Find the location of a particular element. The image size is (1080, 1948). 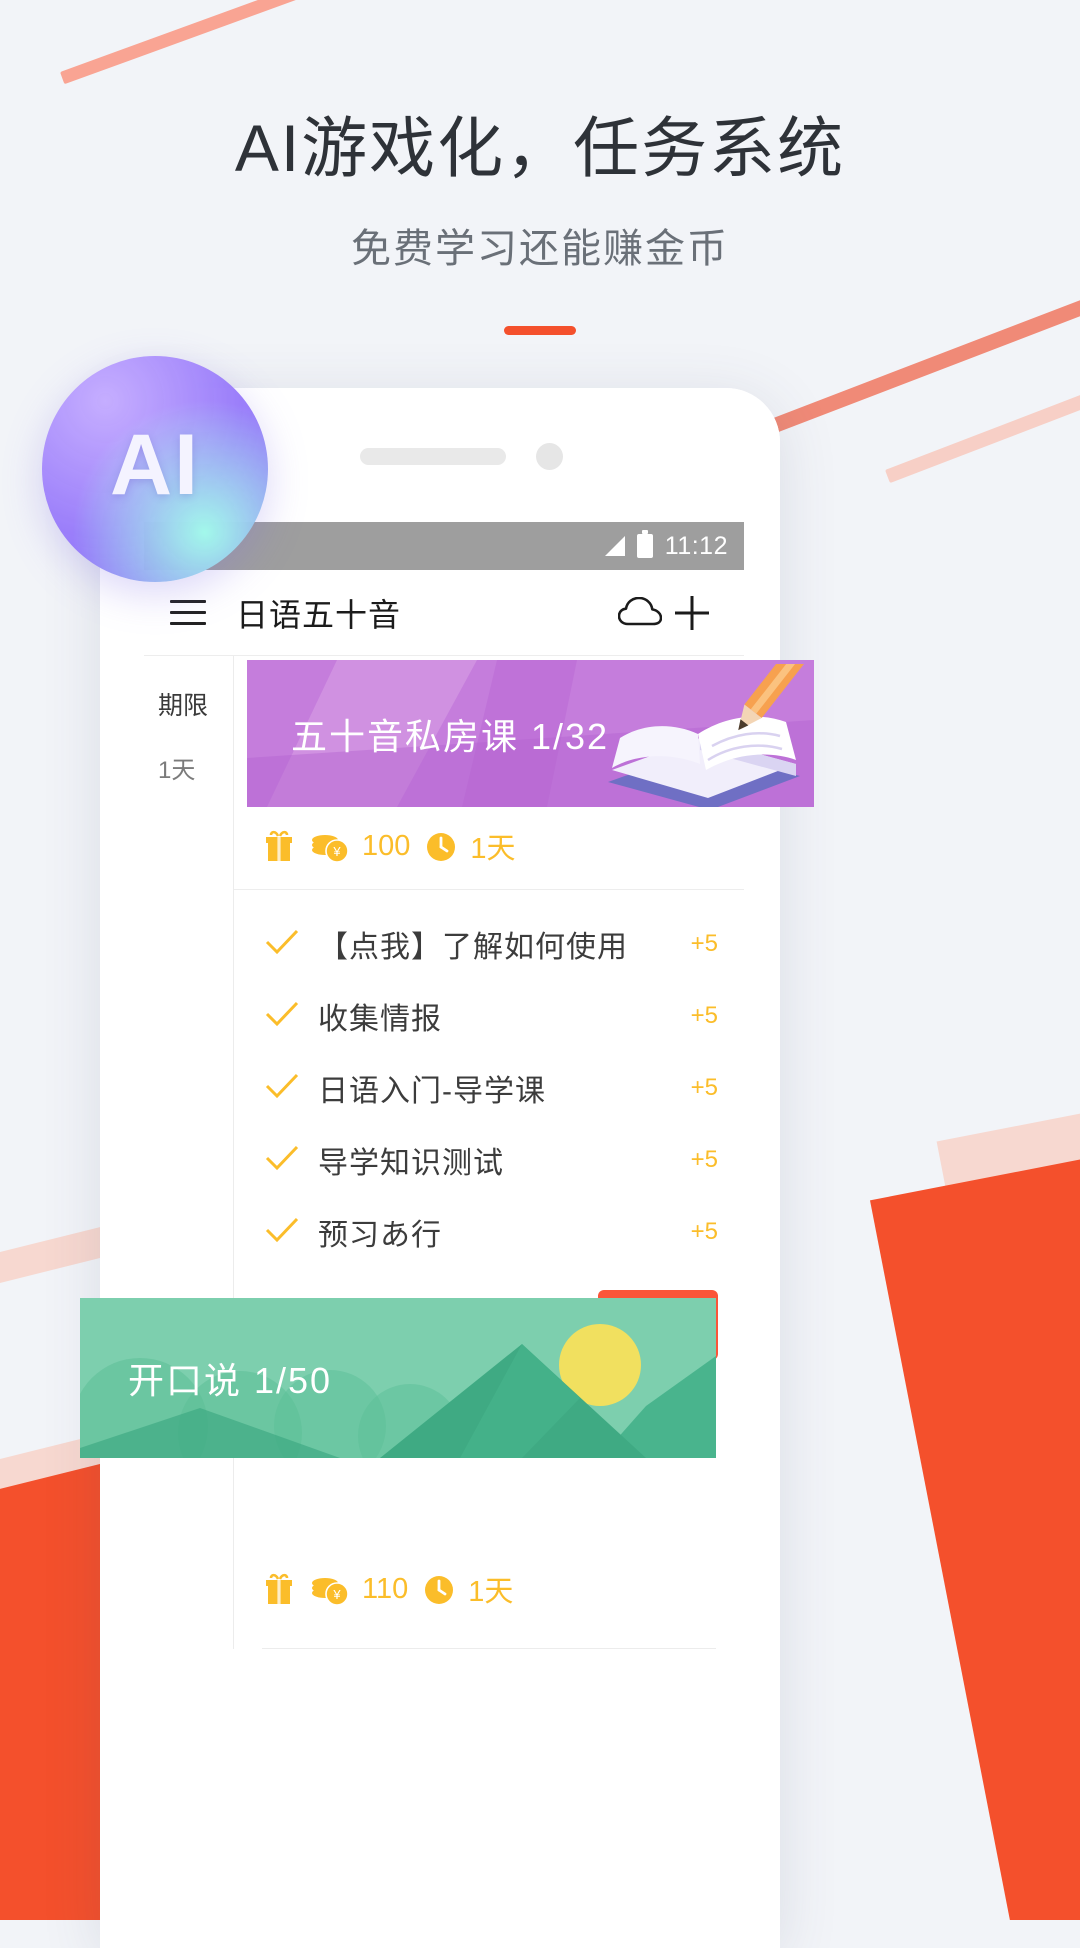

coin-value: 100 is located at coordinates (386, 845).